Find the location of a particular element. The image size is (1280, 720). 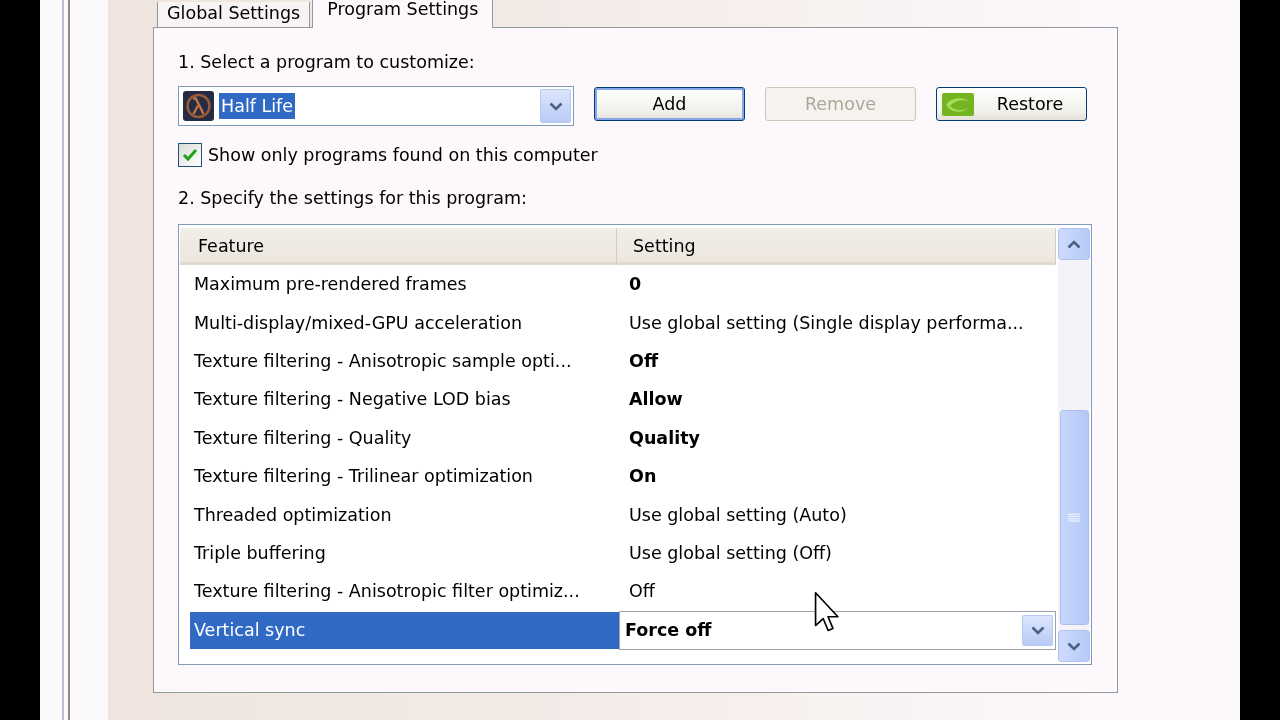

program-select: Half Life is located at coordinates (376, 106).